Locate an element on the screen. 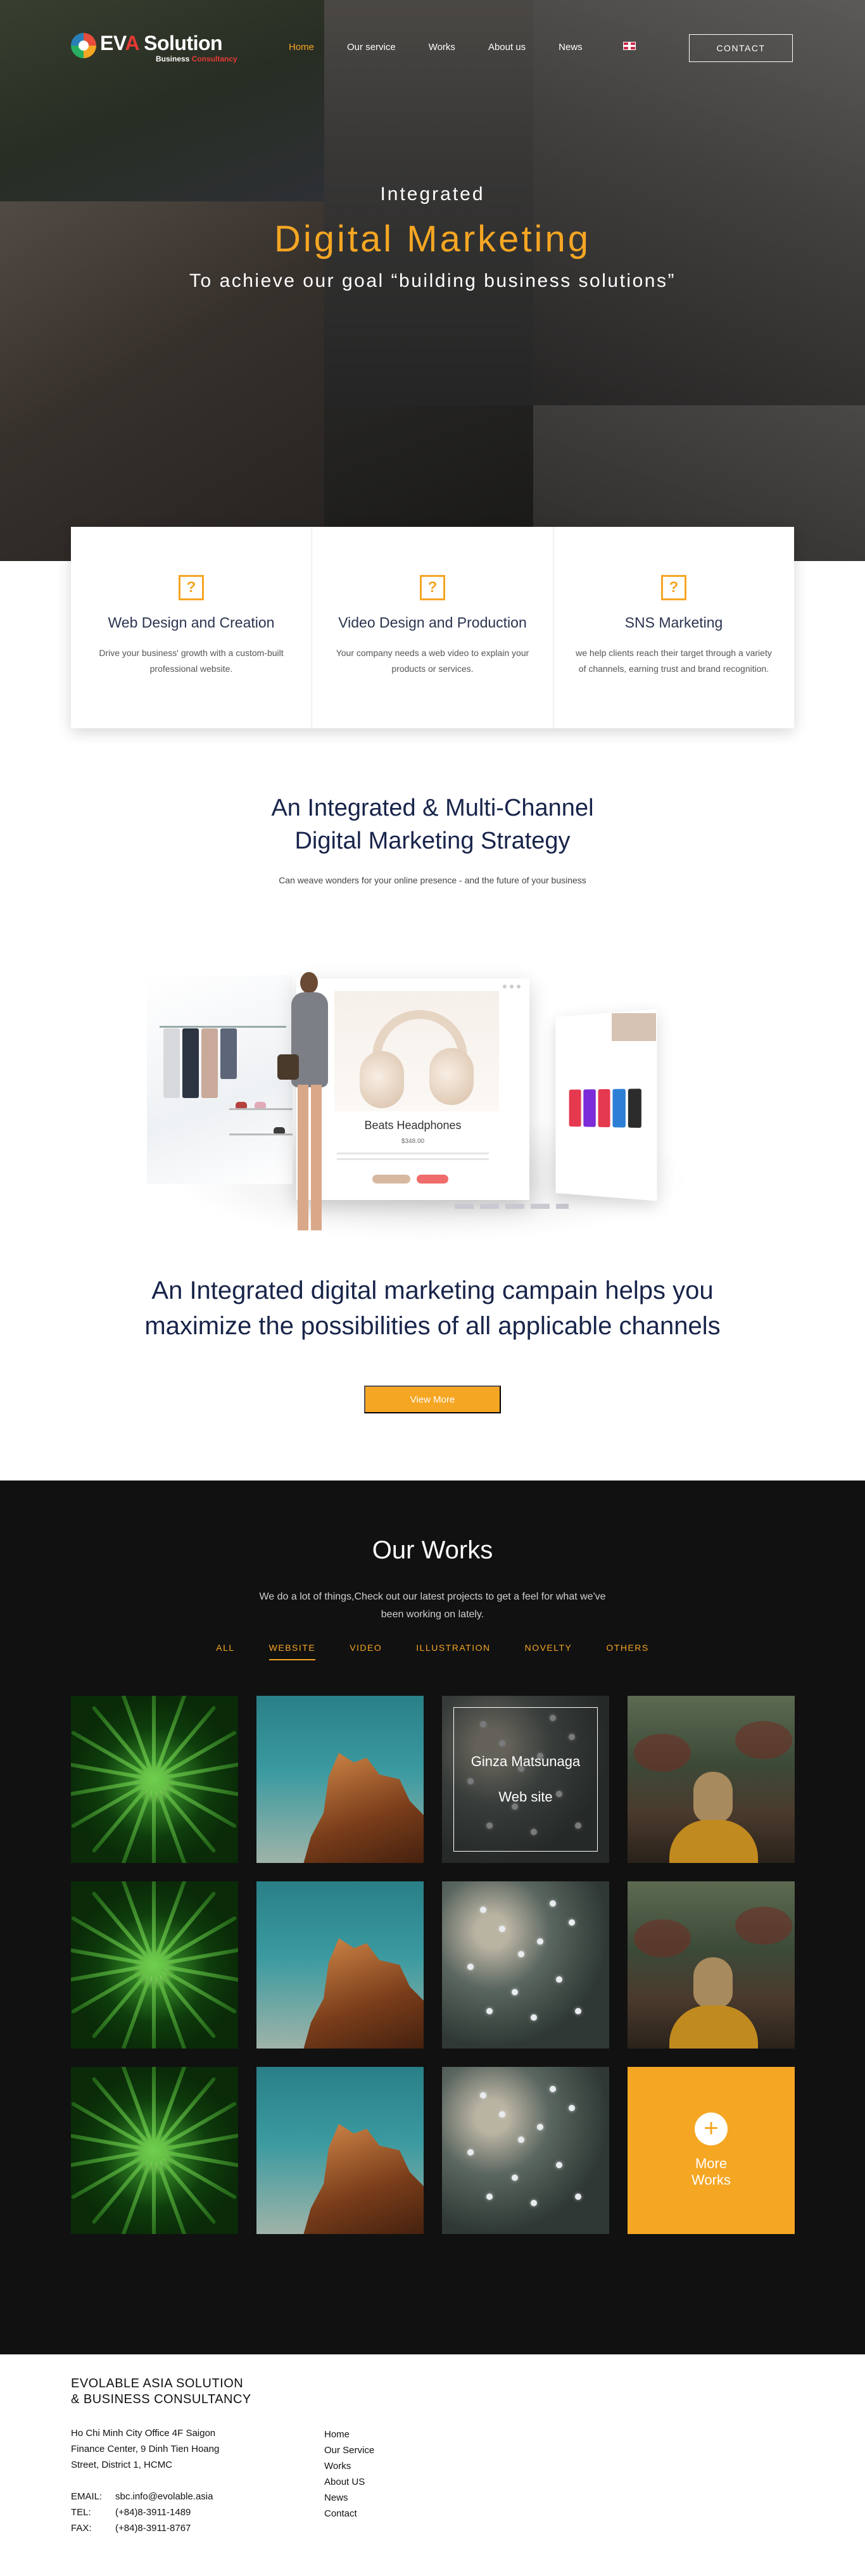  contact-button: CONTACT is located at coordinates (741, 48).